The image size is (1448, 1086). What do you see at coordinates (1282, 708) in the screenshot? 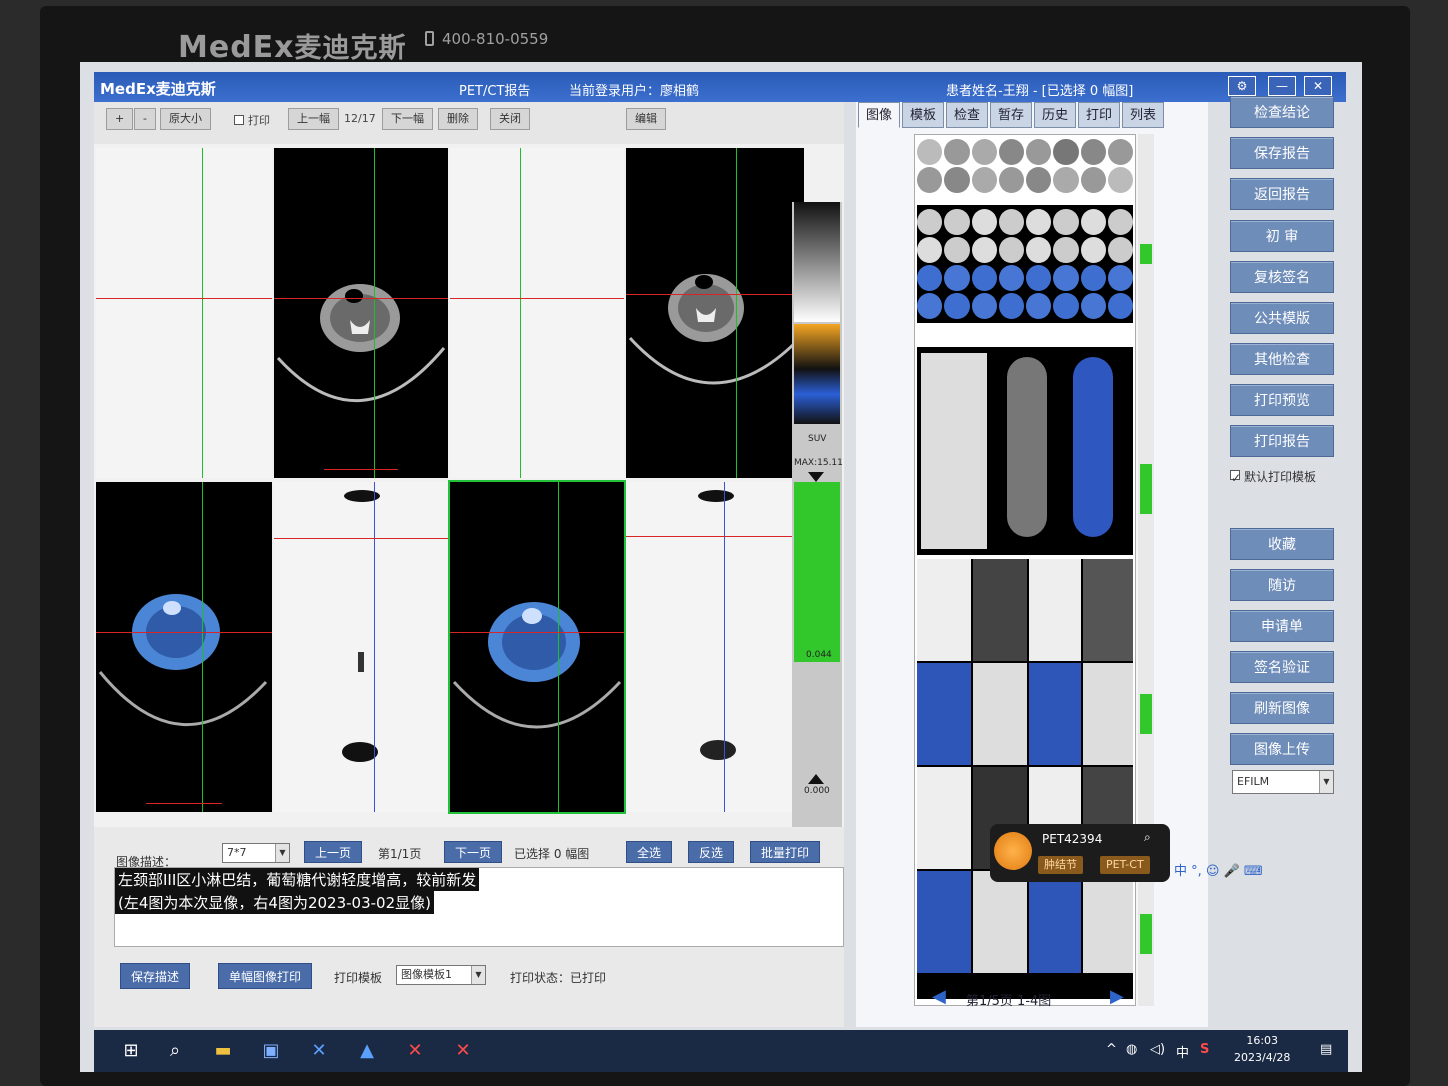
I see `refresh-images-button: 刷新图像` at bounding box center [1282, 708].